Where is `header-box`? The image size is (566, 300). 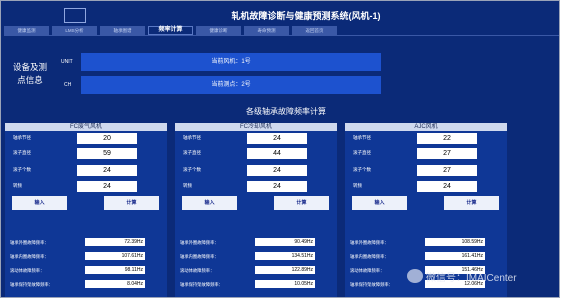 header-box is located at coordinates (75, 15).